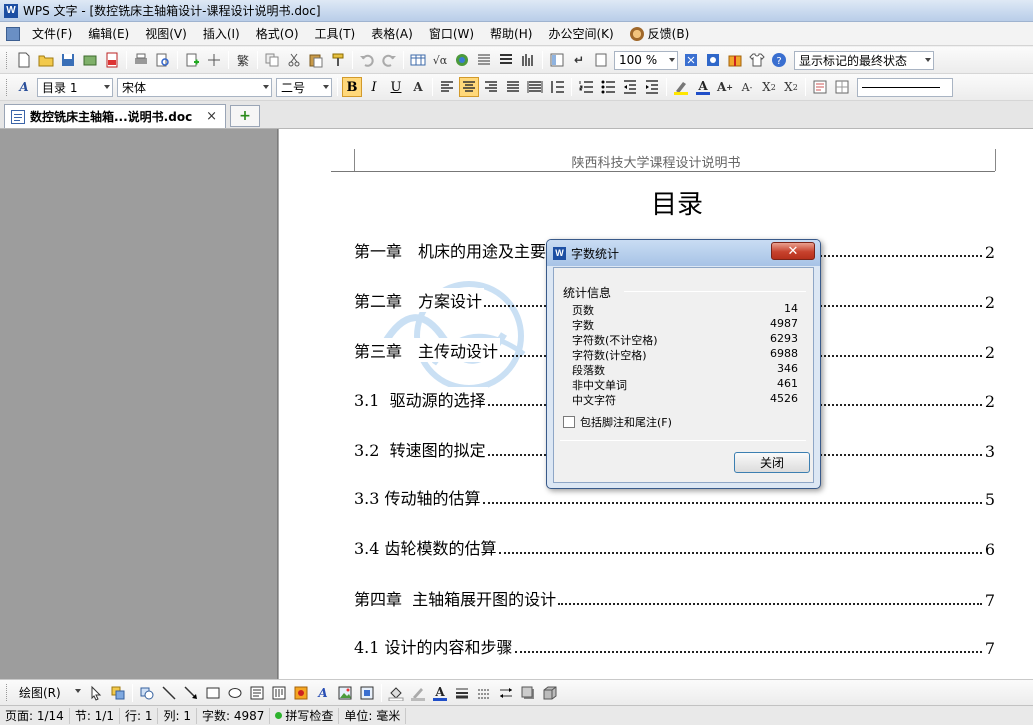  I want to click on help-icon: ?, so click(779, 60).